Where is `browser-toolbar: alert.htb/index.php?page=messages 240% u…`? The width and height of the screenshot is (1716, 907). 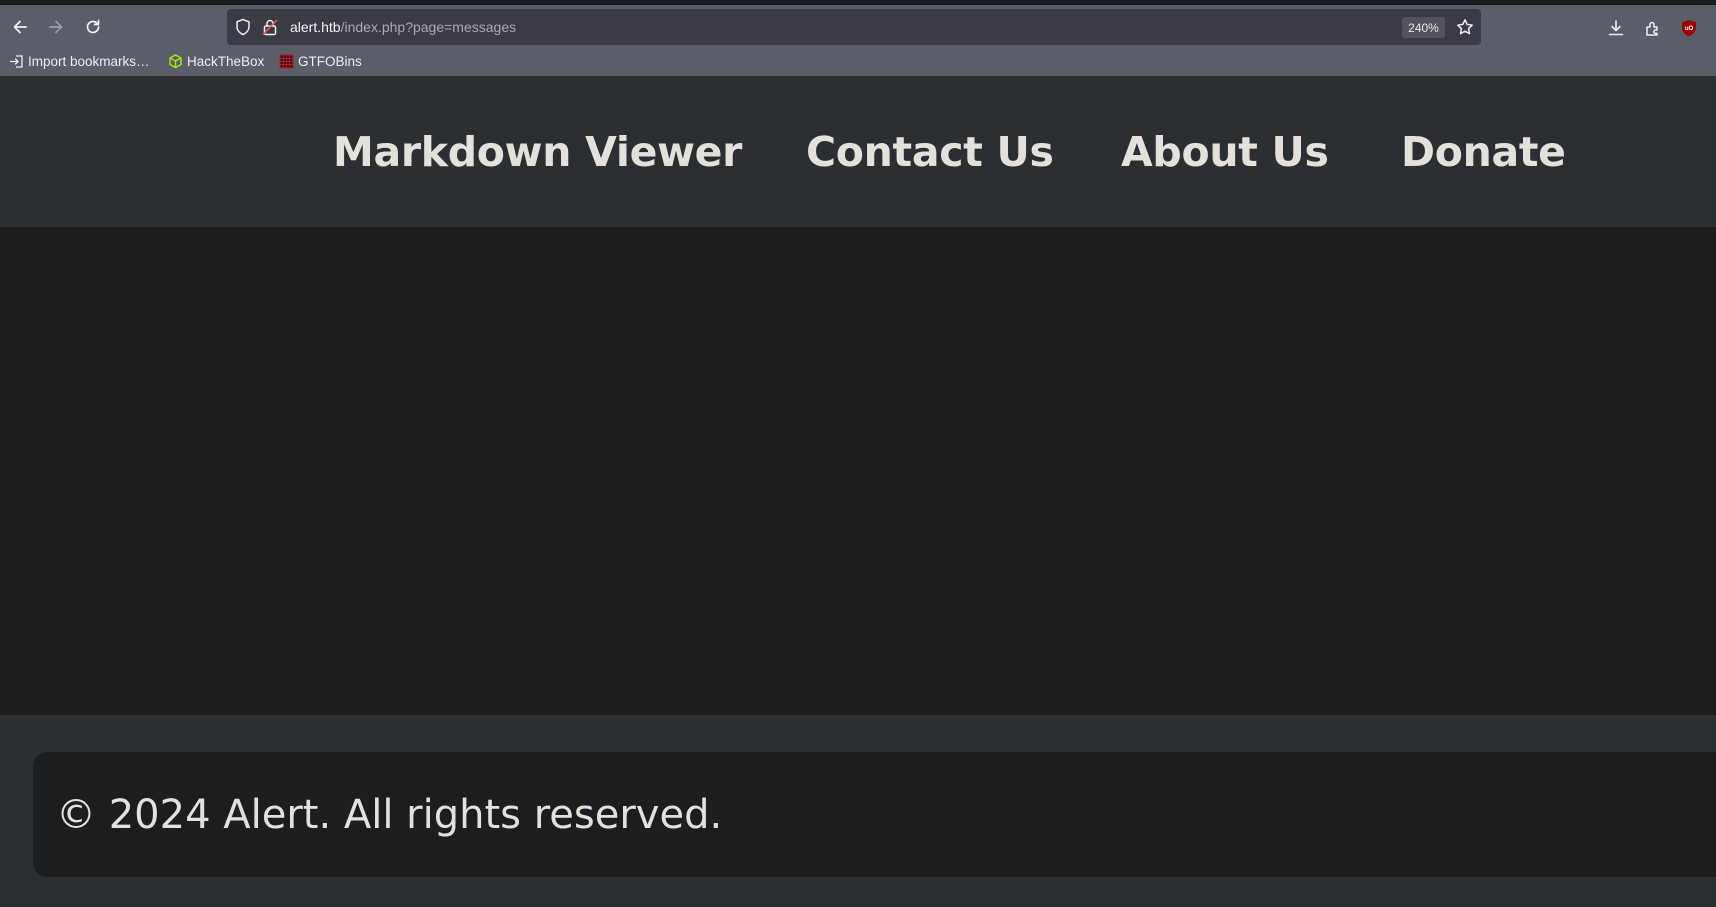
browser-toolbar: alert.htb/index.php?page=messages 240% u… is located at coordinates (858, 27).